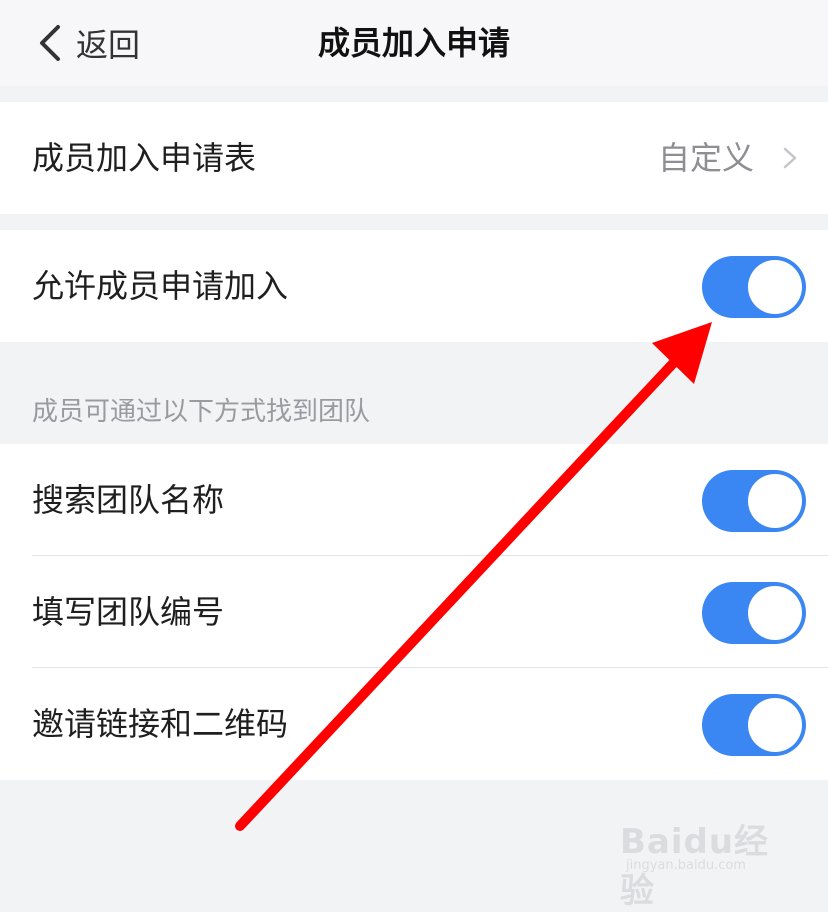  What do you see at coordinates (128, 612) in the screenshot?
I see `team-number-label: 填写团队编号` at bounding box center [128, 612].